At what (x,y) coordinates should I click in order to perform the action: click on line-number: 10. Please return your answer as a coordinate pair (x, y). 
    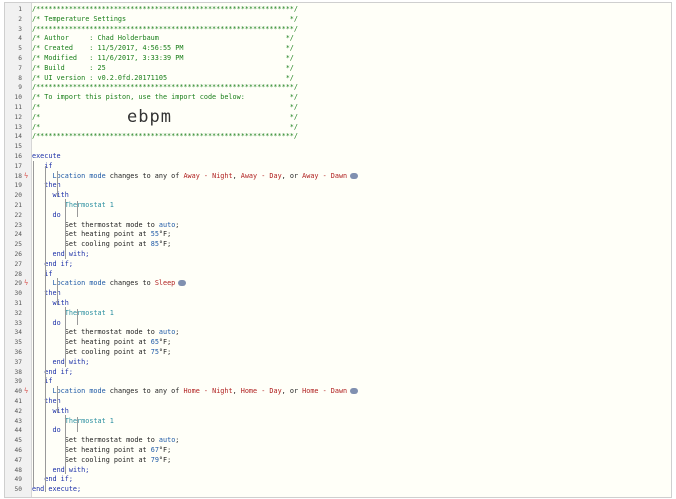
    Looking at the image, I should click on (18, 98).